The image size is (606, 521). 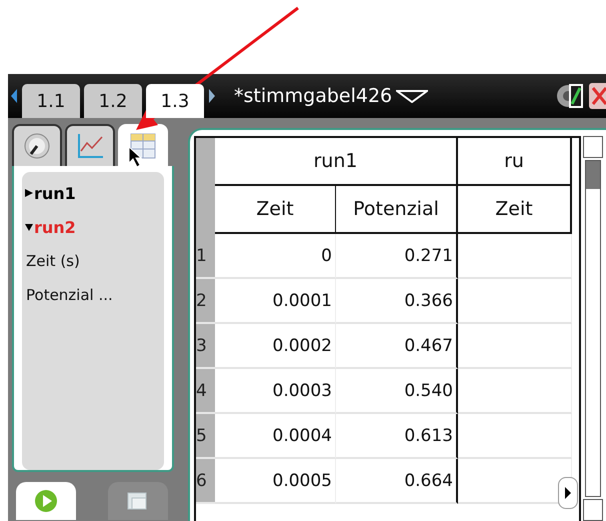 What do you see at coordinates (397, 301) in the screenshot?
I see `table-cell: 0.366` at bounding box center [397, 301].